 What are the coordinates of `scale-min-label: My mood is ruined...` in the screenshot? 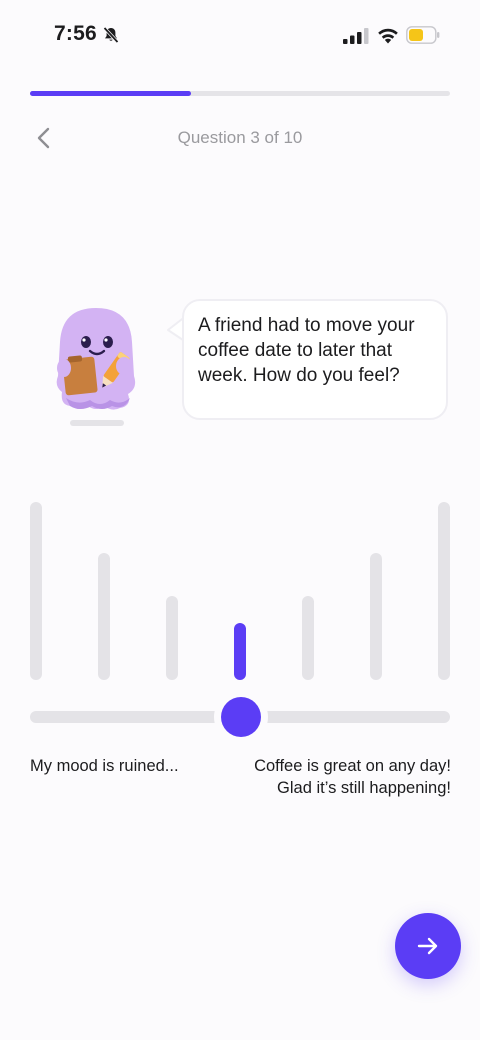 It's located at (104, 766).